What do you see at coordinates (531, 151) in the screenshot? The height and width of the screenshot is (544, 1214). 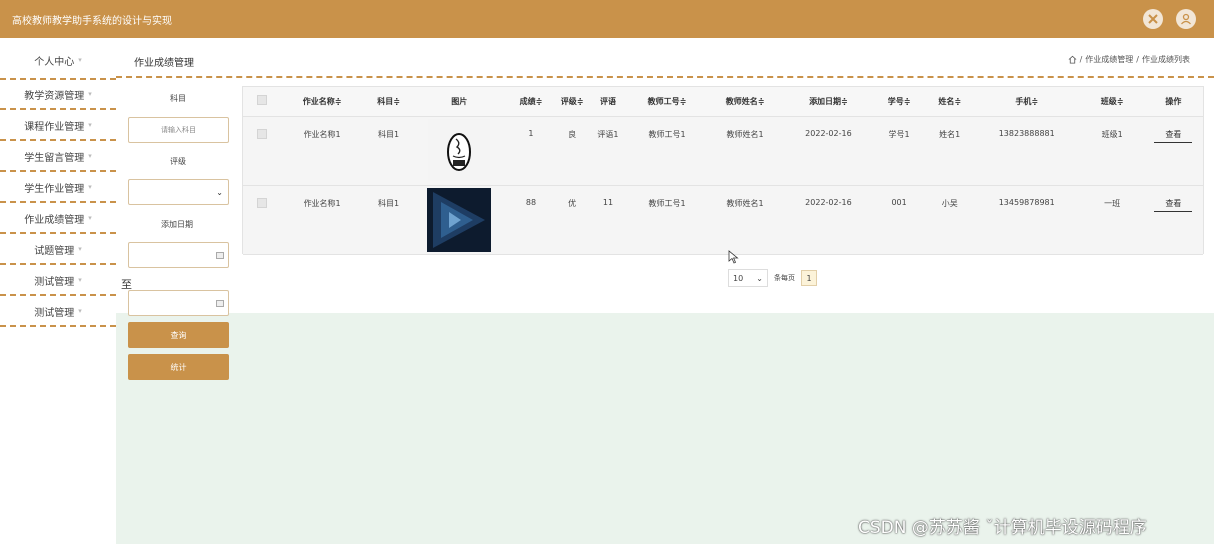 I see `cell-score: 1` at bounding box center [531, 151].